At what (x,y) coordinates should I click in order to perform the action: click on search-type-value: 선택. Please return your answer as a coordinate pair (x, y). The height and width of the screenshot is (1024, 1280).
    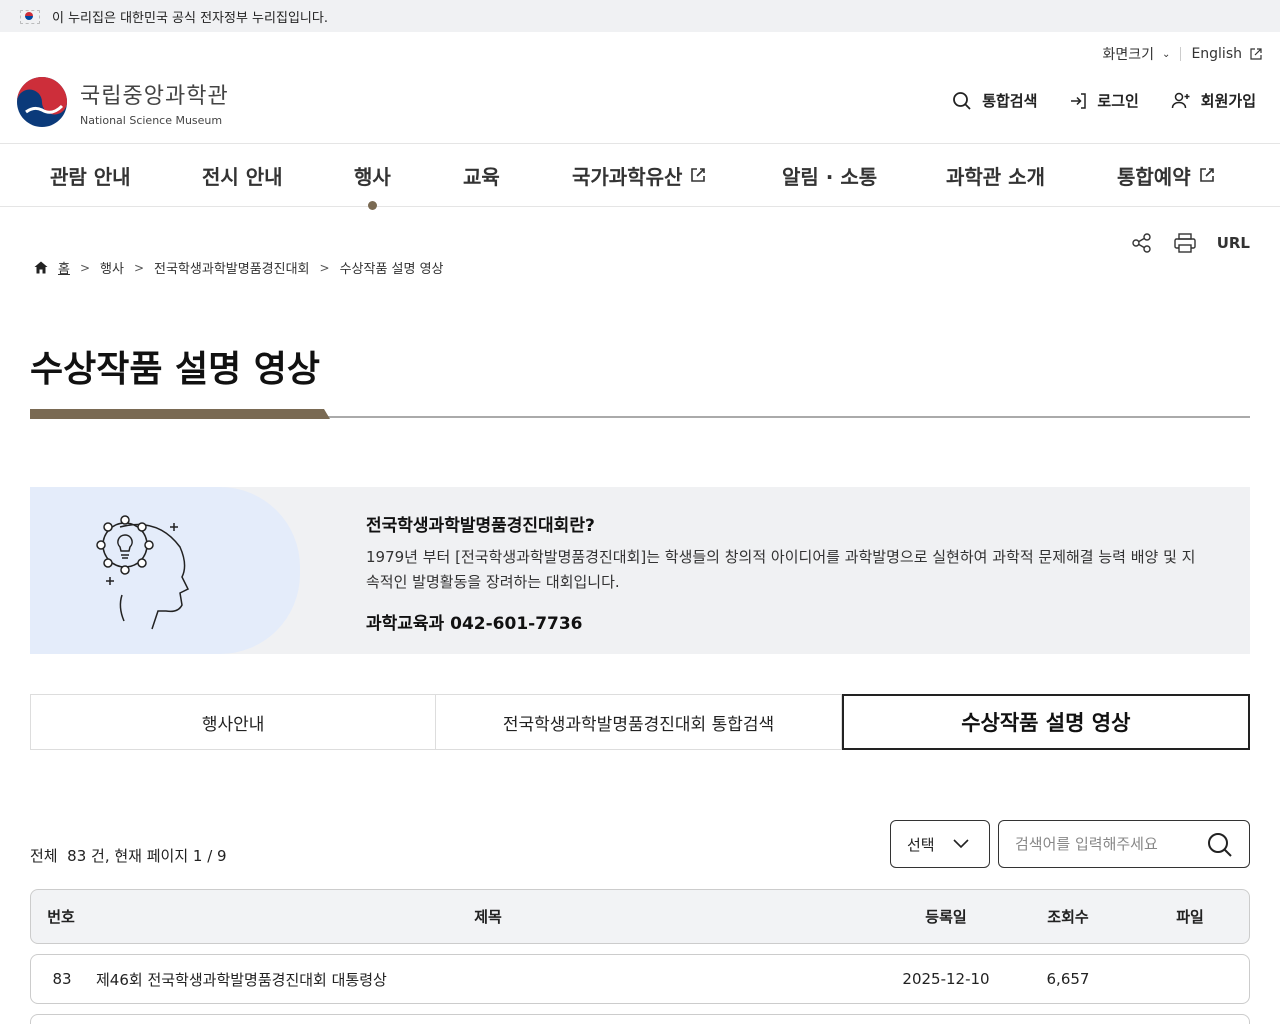
    Looking at the image, I should click on (921, 844).